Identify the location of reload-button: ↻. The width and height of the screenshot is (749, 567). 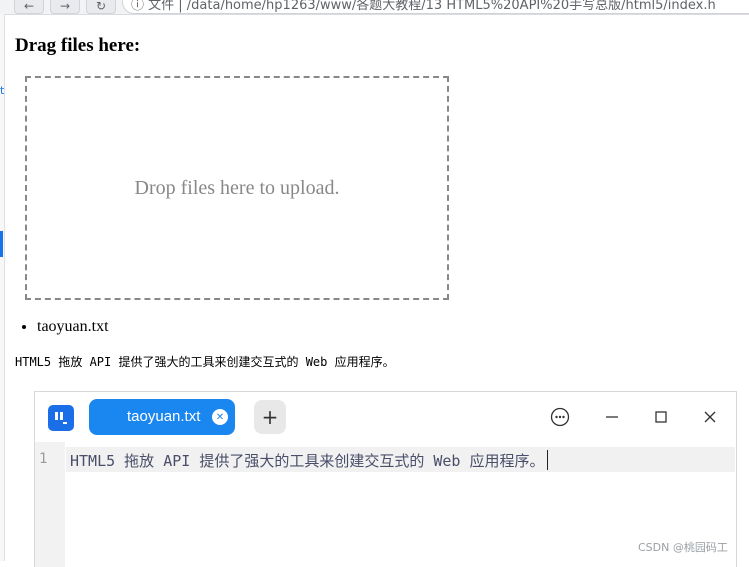
(101, 7).